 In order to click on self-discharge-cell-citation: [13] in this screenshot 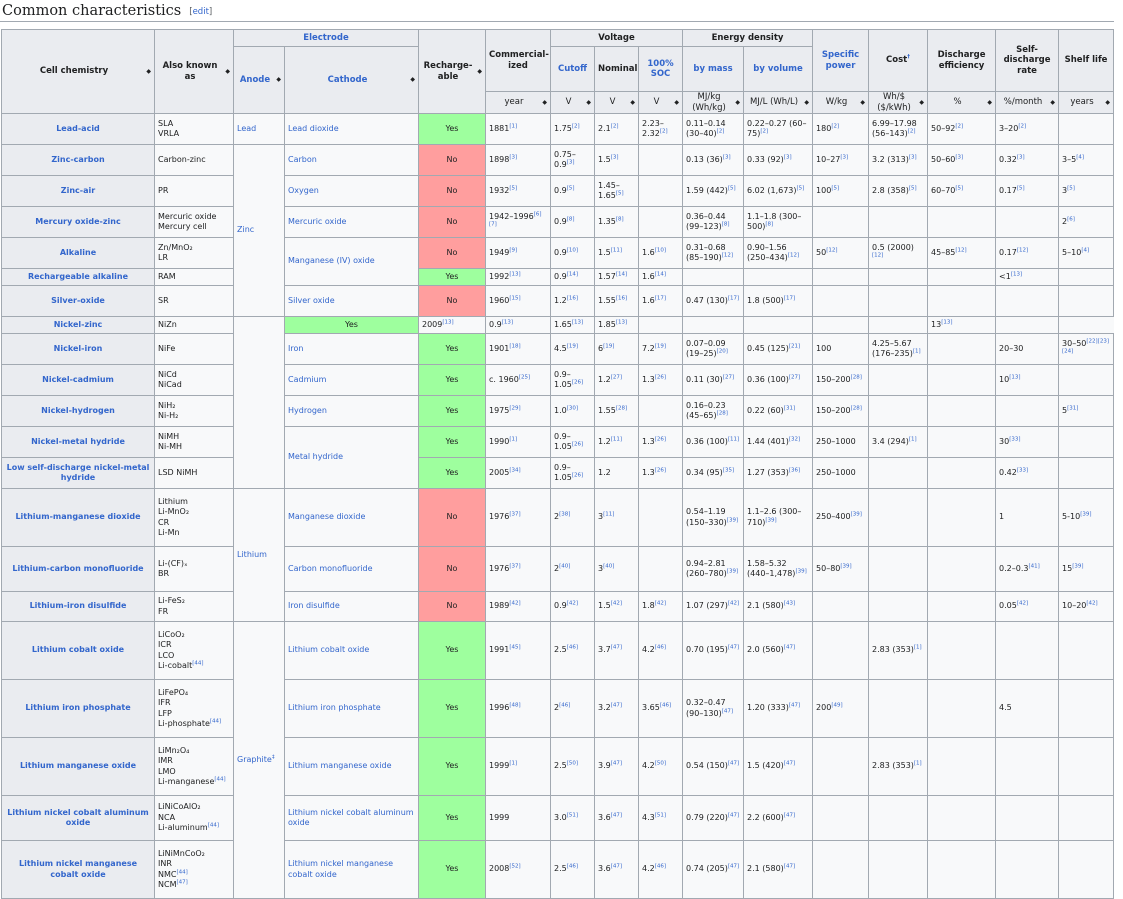, I will do `click(1016, 274)`.